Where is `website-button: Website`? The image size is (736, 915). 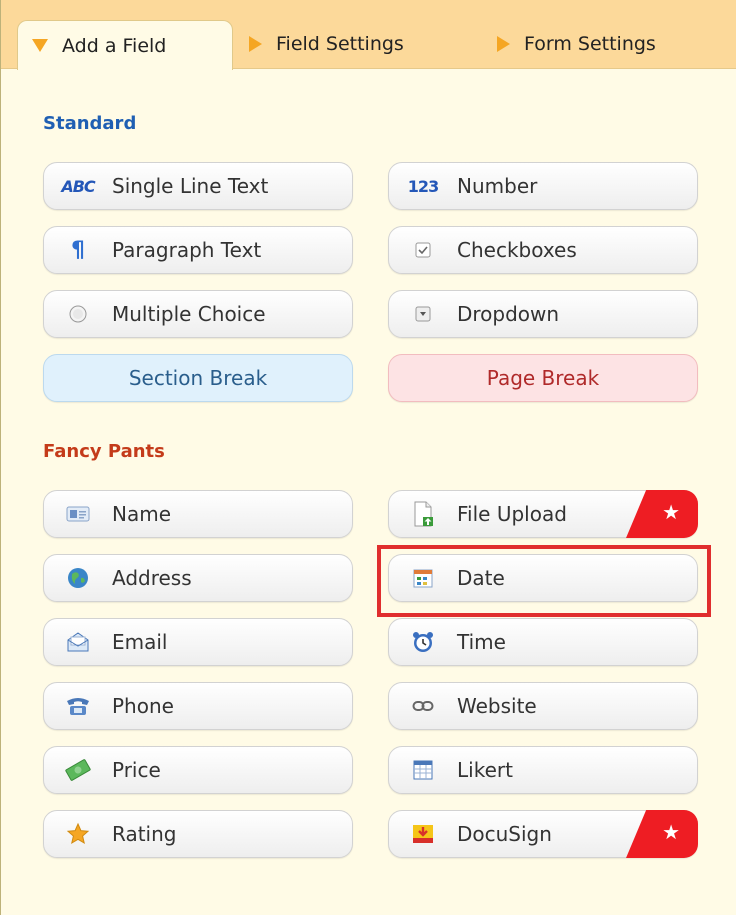
website-button: Website is located at coordinates (543, 706).